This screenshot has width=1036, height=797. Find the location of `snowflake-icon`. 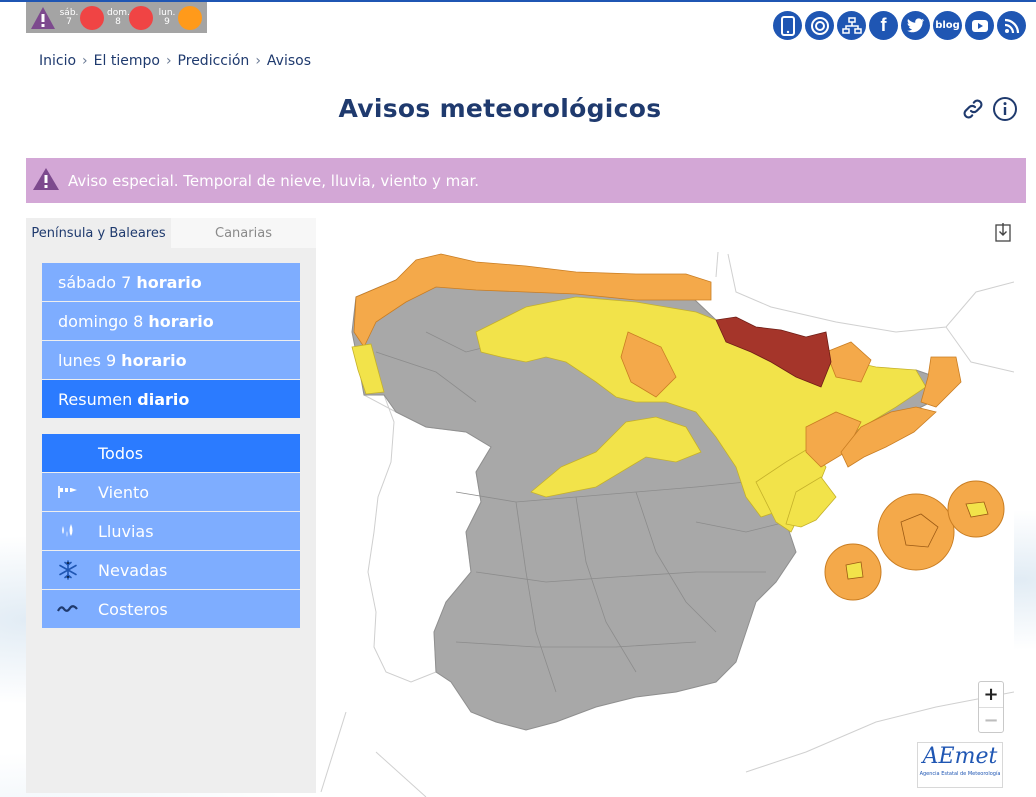

snowflake-icon is located at coordinates (68, 570).